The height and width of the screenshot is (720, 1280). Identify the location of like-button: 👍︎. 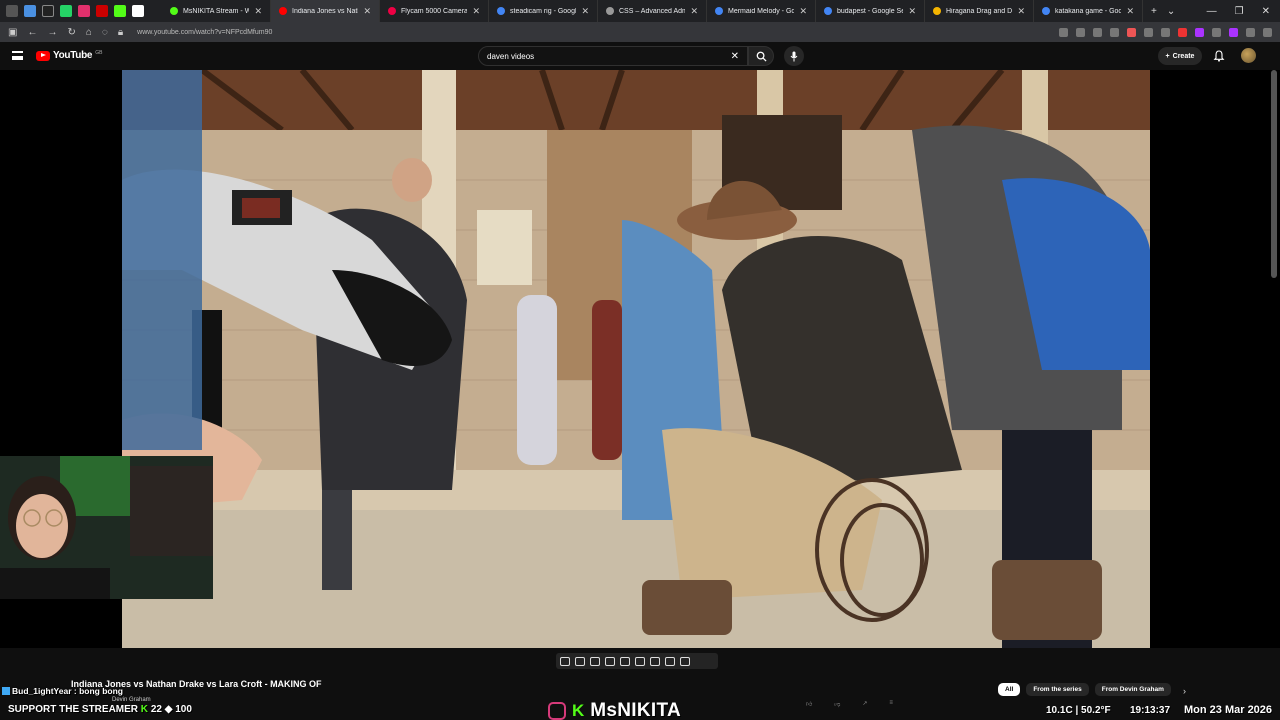
(809, 704).